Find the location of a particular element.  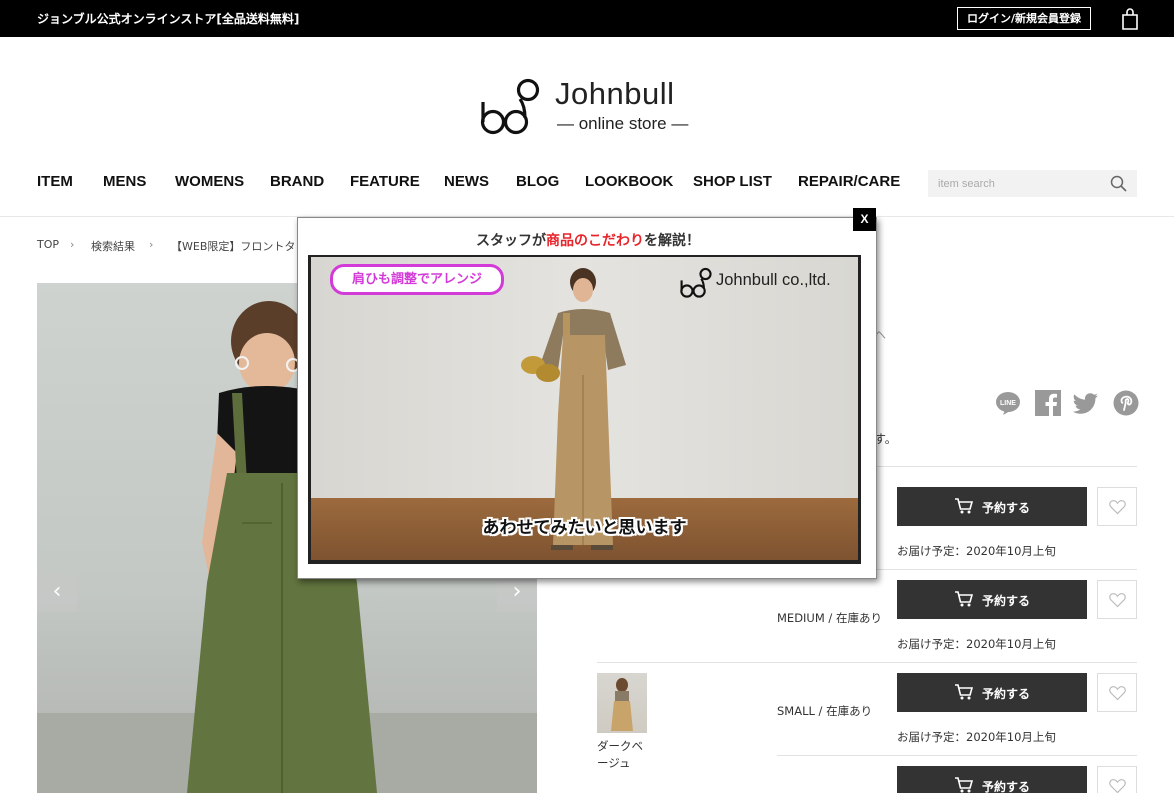

twitter-share-icon is located at coordinates (1086, 403).